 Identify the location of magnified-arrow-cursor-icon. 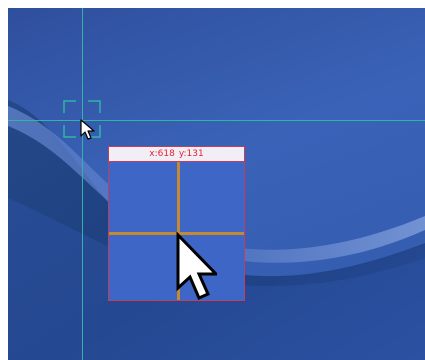
(196, 266).